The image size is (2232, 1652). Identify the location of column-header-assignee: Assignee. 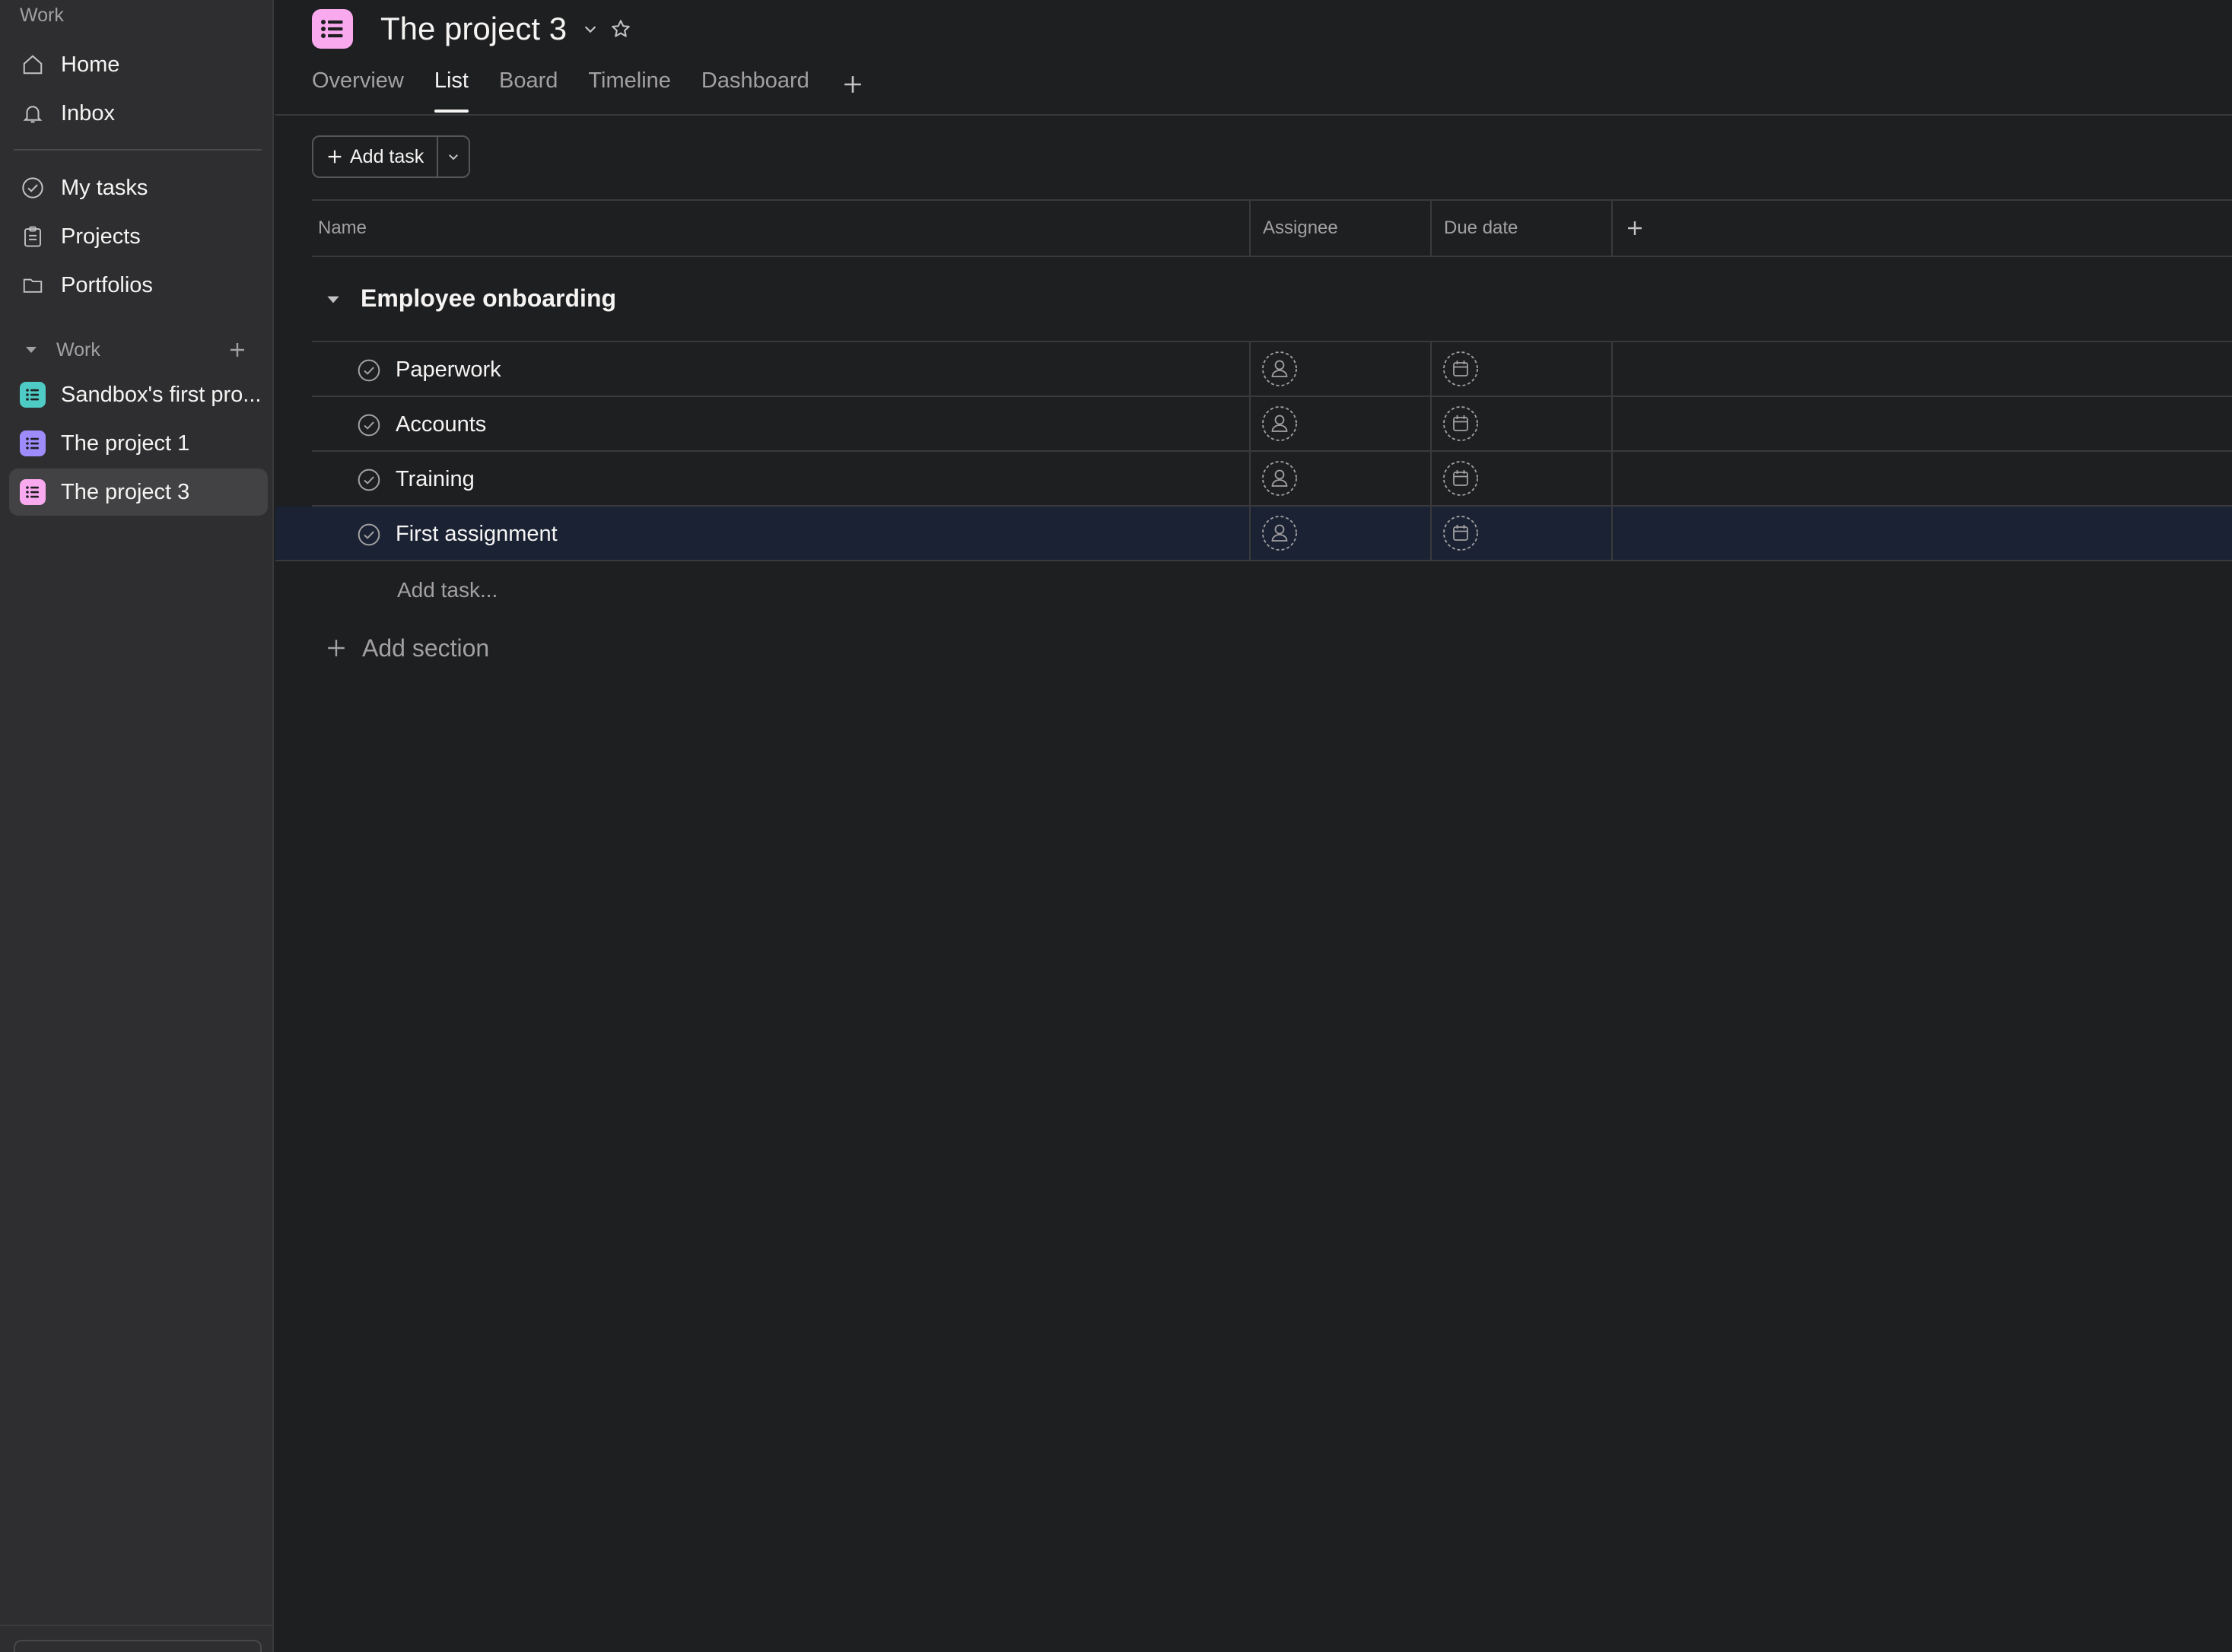
(1339, 228).